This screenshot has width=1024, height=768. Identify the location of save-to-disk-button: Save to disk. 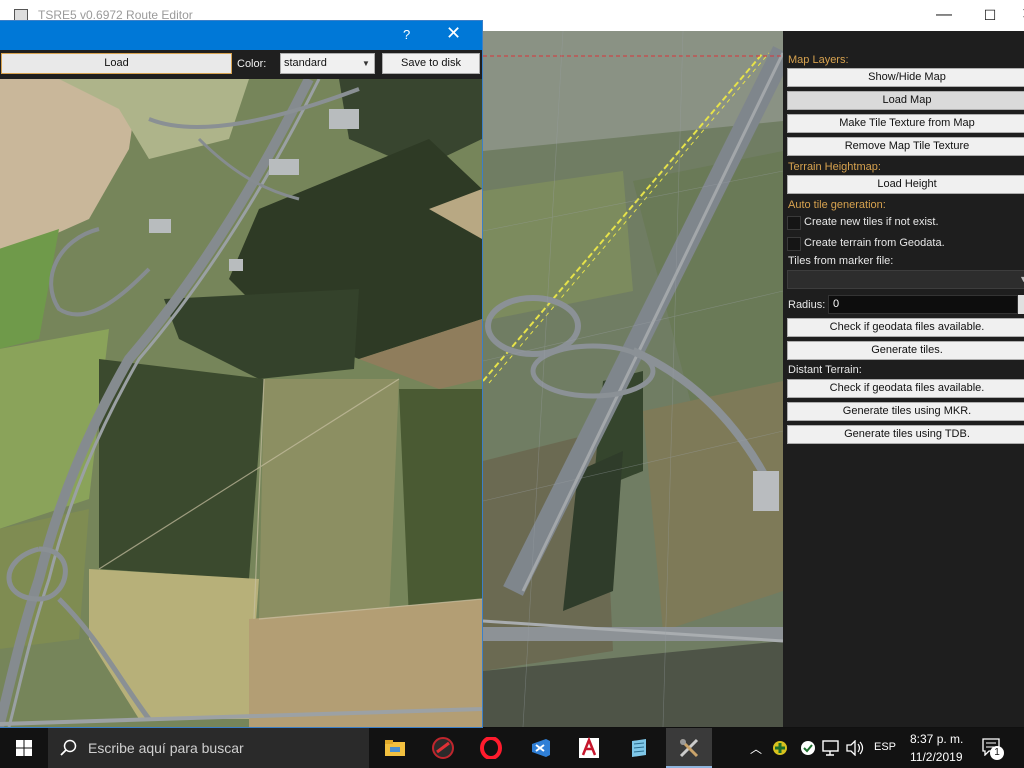
(431, 63).